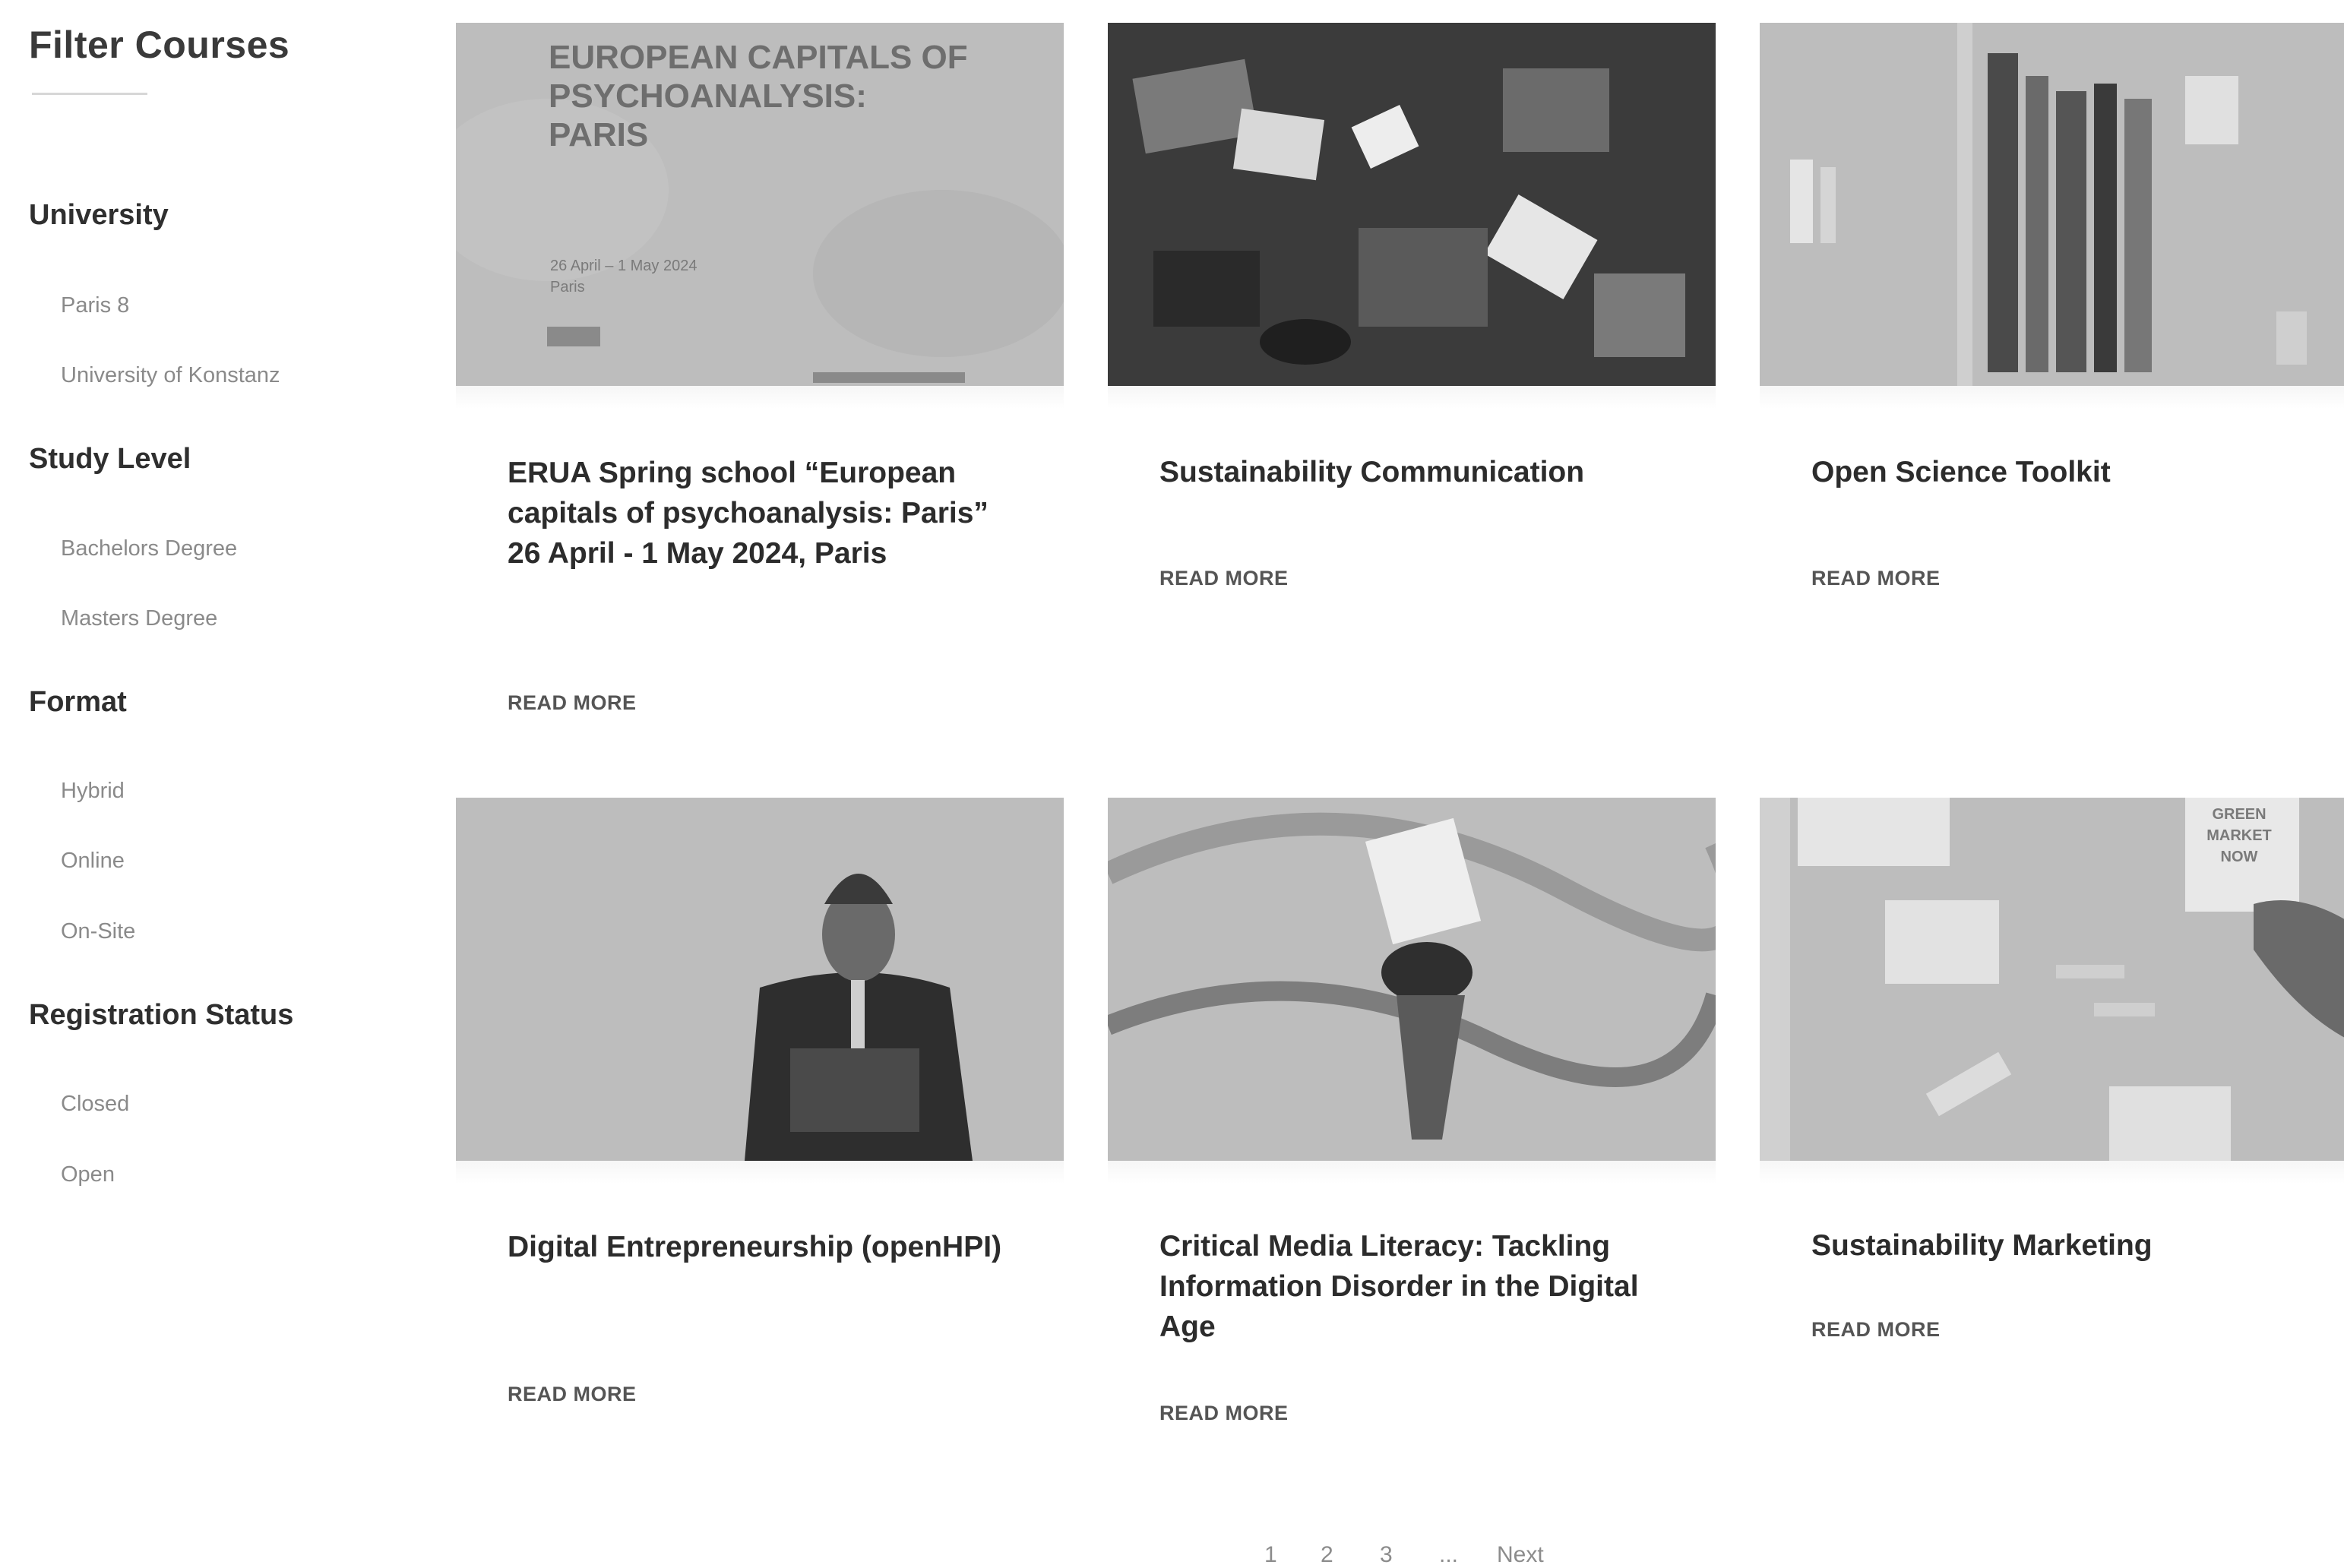  I want to click on filter-option-paris-8: Paris 8, so click(95, 305).